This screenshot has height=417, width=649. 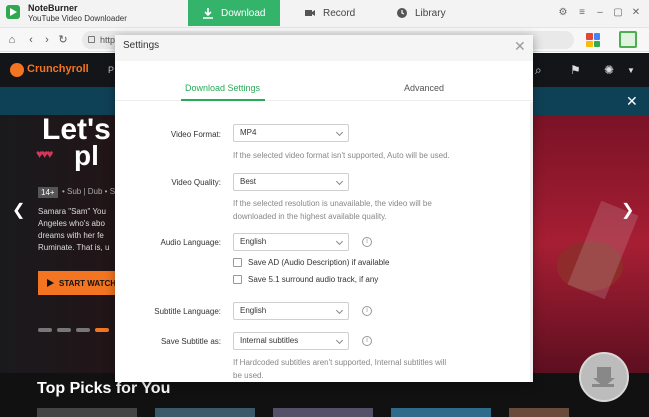 What do you see at coordinates (86, 155) in the screenshot?
I see `hero-title-line2: pl` at bounding box center [86, 155].